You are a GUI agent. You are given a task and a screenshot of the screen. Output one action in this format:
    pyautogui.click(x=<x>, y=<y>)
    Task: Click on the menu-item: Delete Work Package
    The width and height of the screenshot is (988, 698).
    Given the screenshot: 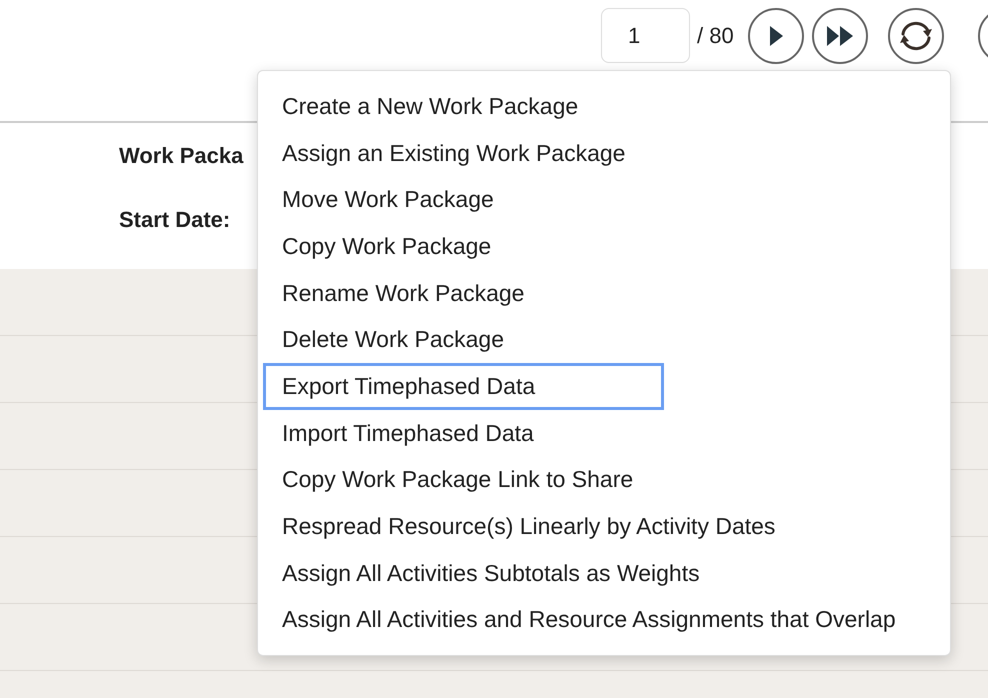 What is the action you would take?
    pyautogui.click(x=463, y=340)
    